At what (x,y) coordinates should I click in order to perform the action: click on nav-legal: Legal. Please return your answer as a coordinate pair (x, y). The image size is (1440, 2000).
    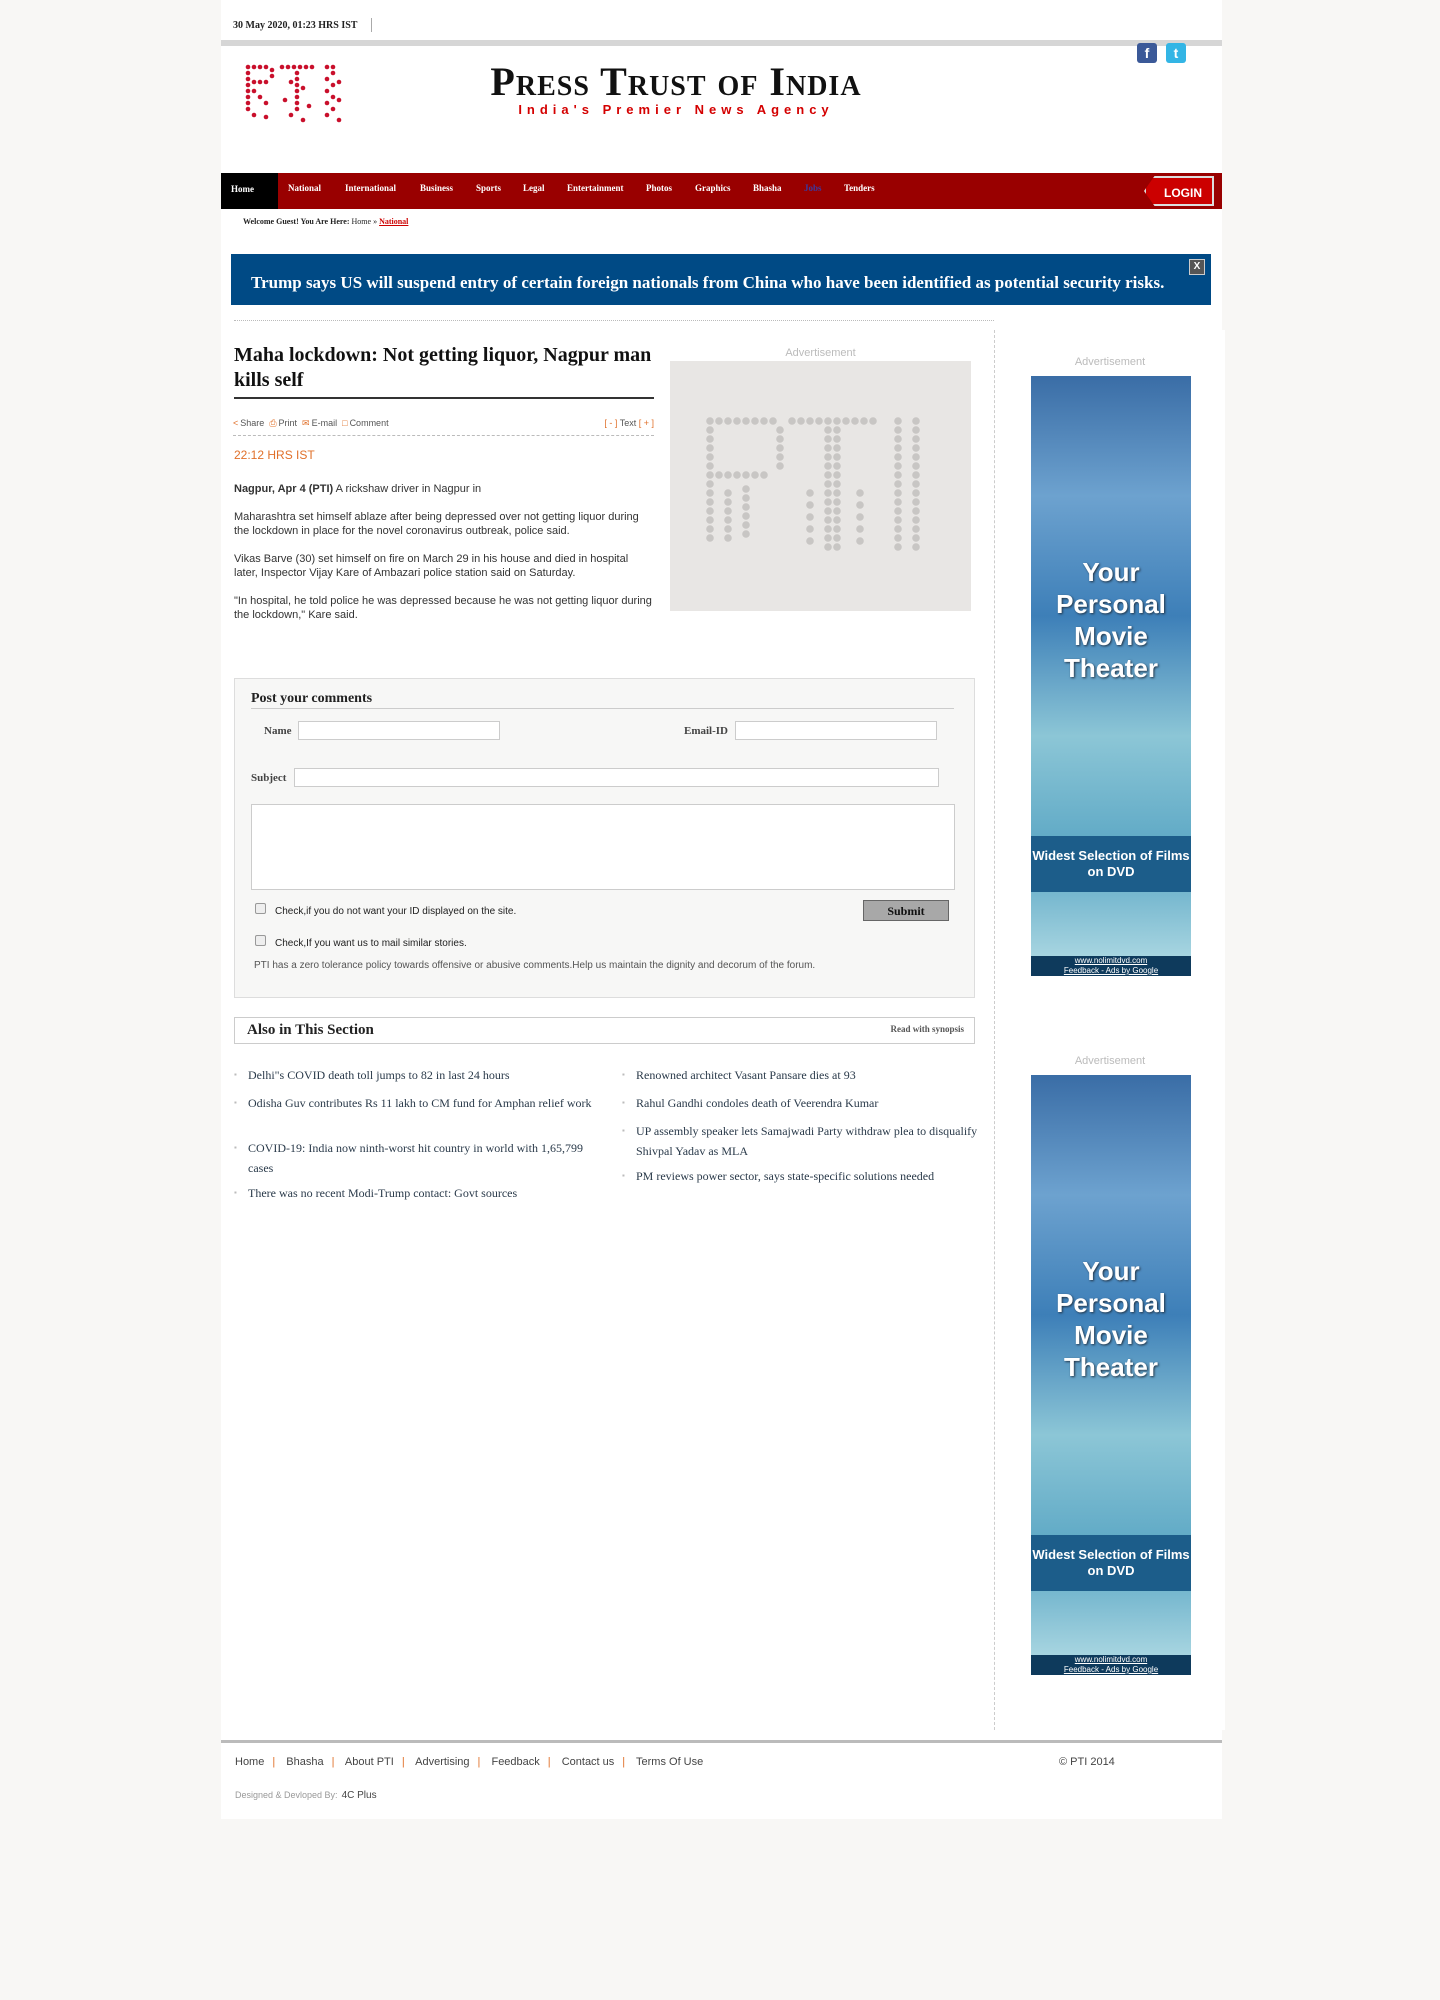
    Looking at the image, I should click on (534, 191).